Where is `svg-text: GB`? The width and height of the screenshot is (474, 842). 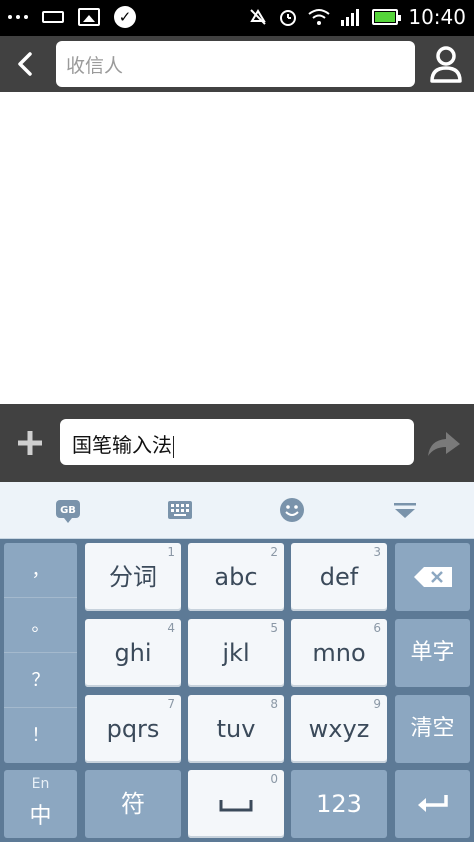 svg-text: GB is located at coordinates (68, 510).